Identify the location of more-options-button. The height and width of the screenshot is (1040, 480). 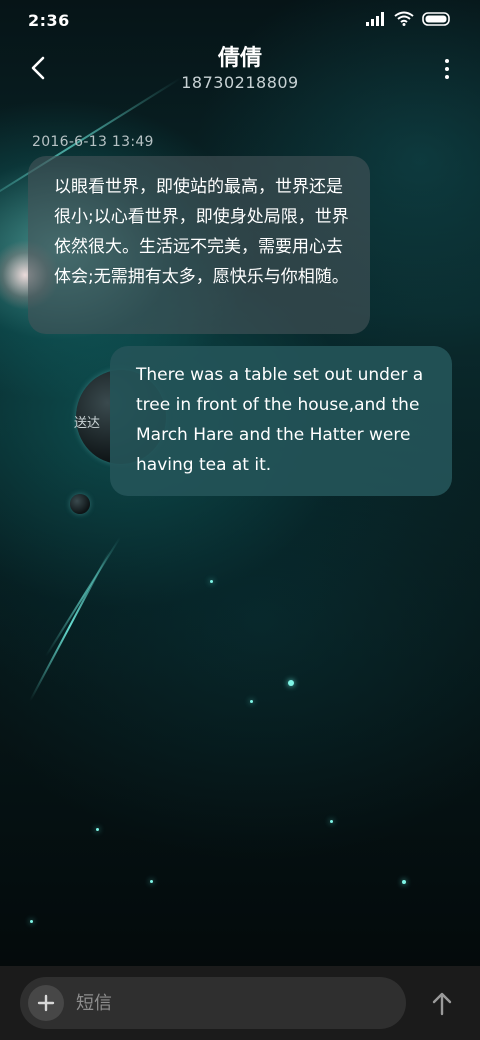
(447, 69).